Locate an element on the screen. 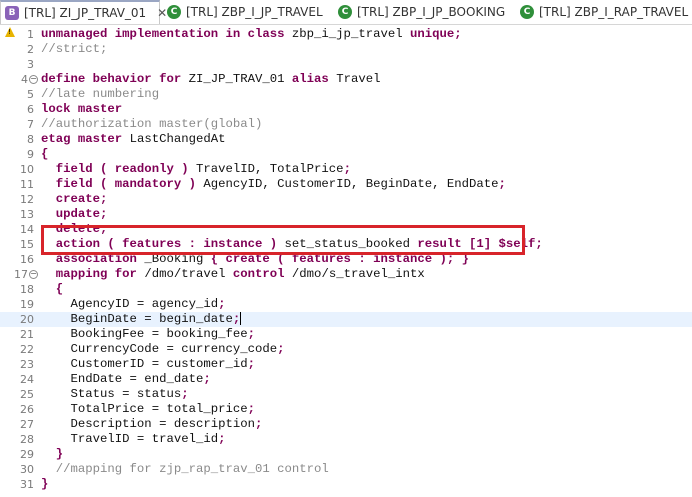 This screenshot has width=692, height=497. code-token: update; is located at coordinates (74, 214).